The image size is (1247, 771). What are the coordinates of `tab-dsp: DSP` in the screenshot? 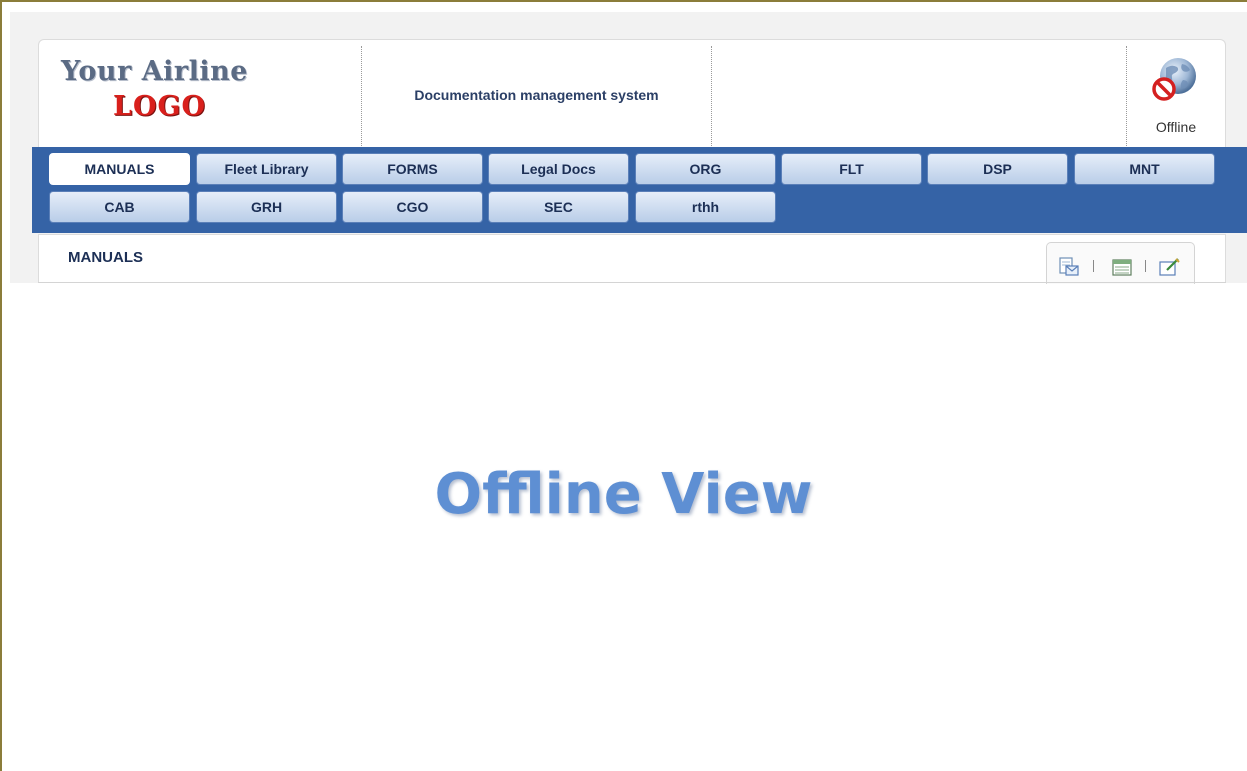 It's located at (997, 169).